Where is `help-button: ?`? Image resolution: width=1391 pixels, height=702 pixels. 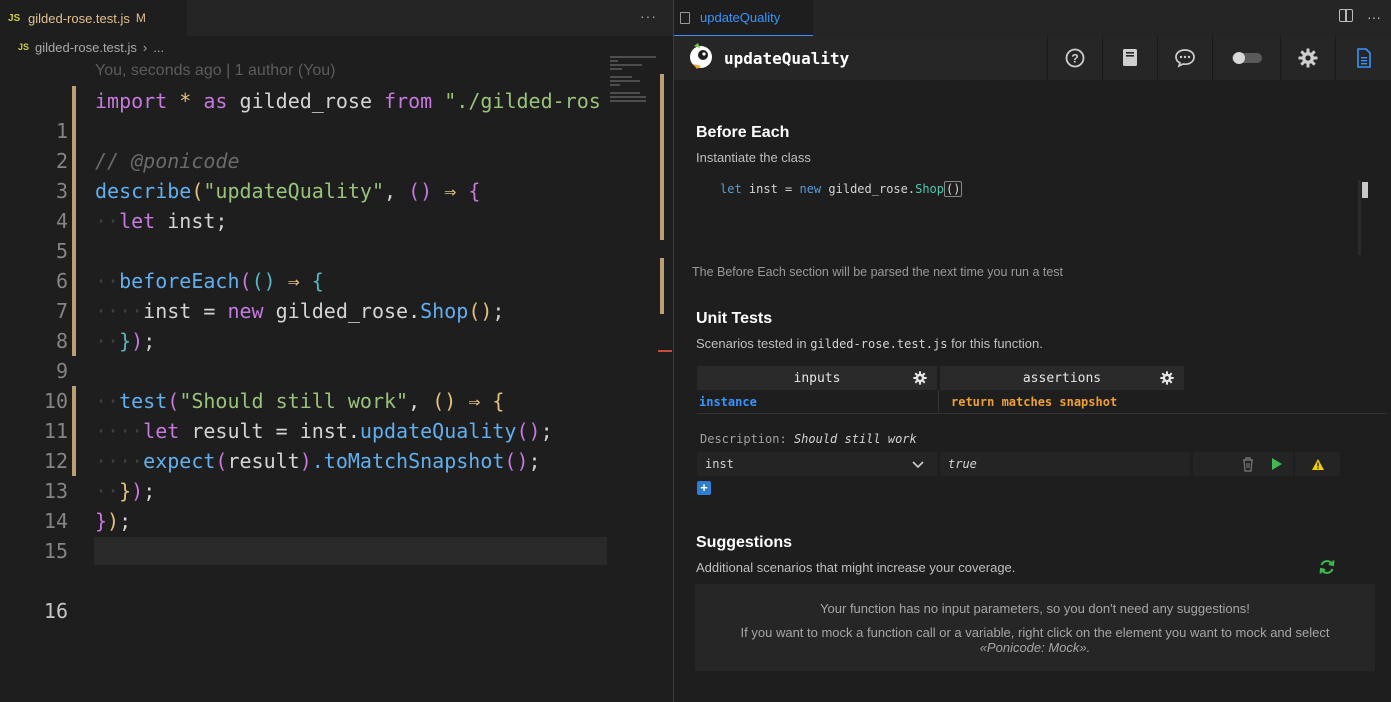 help-button: ? is located at coordinates (1074, 58).